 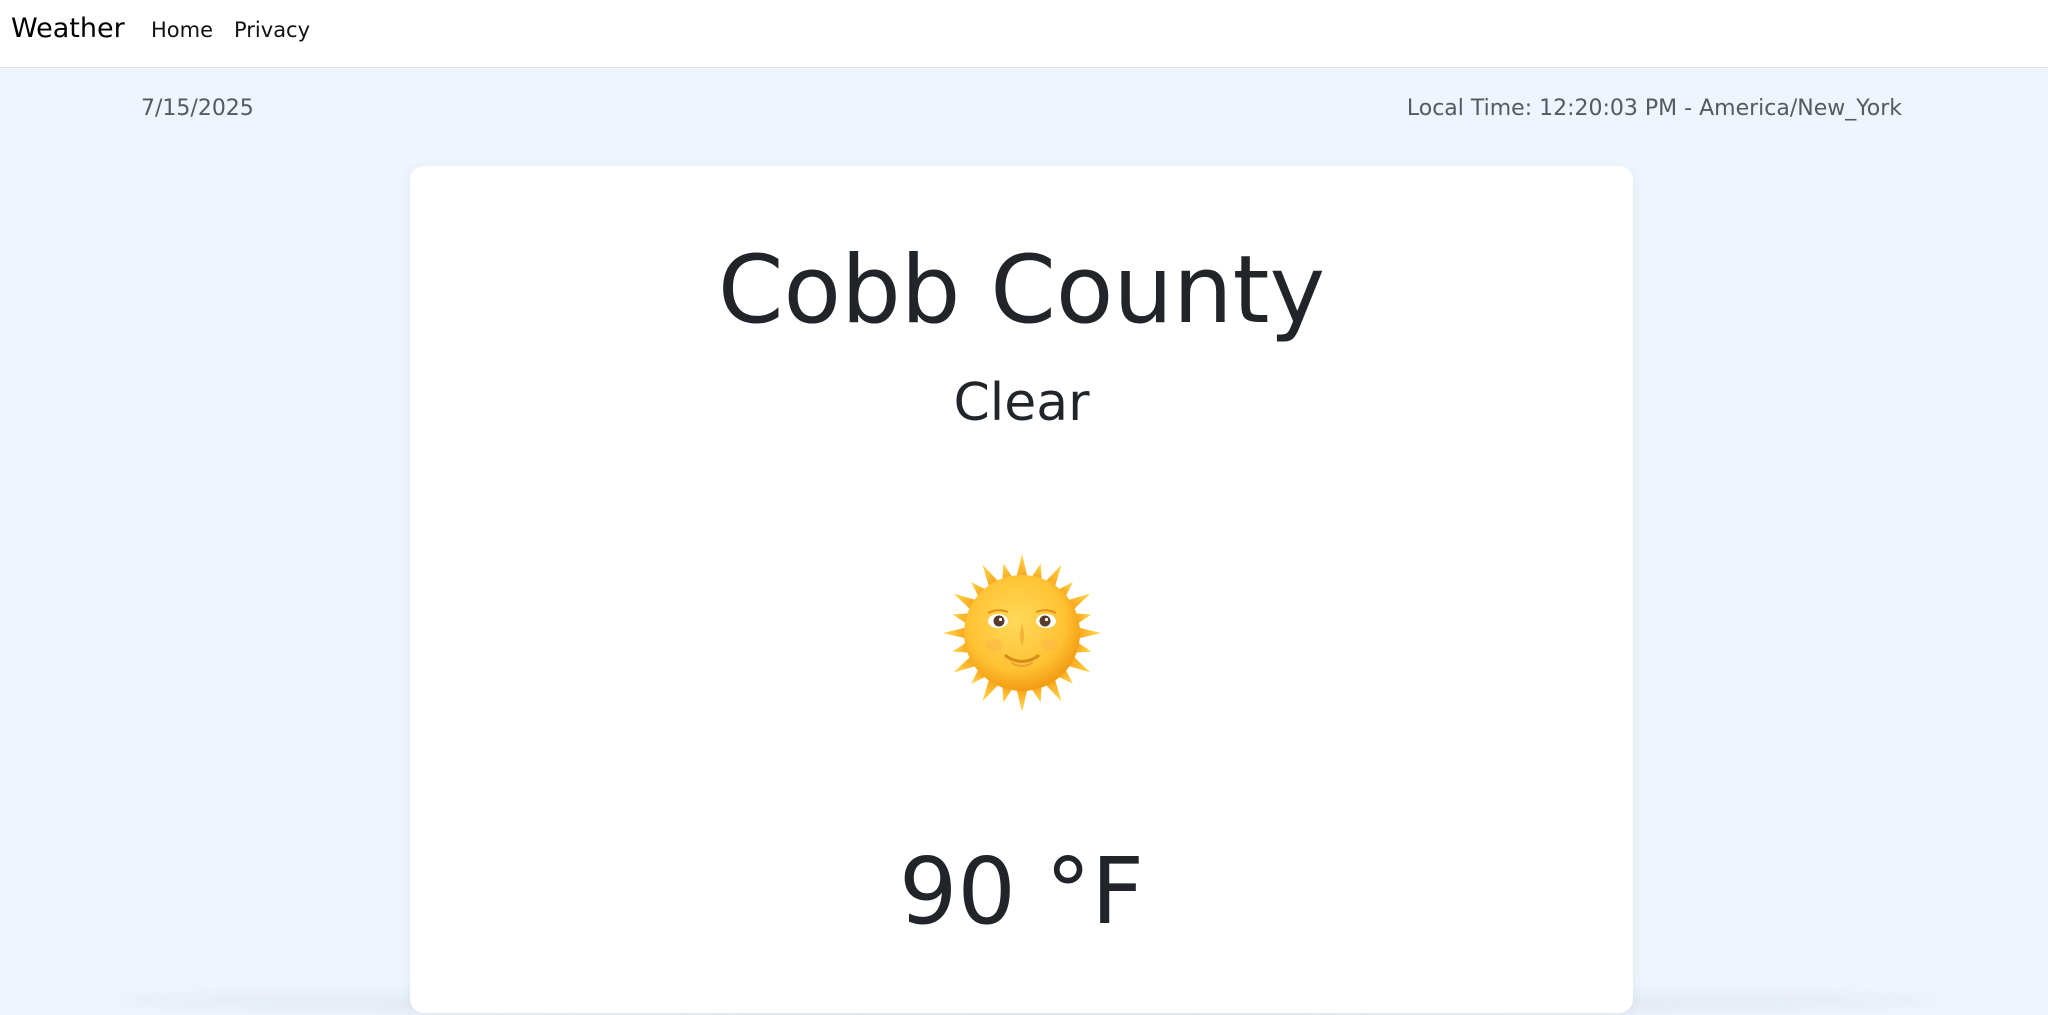 What do you see at coordinates (68, 29) in the screenshot?
I see `brand-link: Weather` at bounding box center [68, 29].